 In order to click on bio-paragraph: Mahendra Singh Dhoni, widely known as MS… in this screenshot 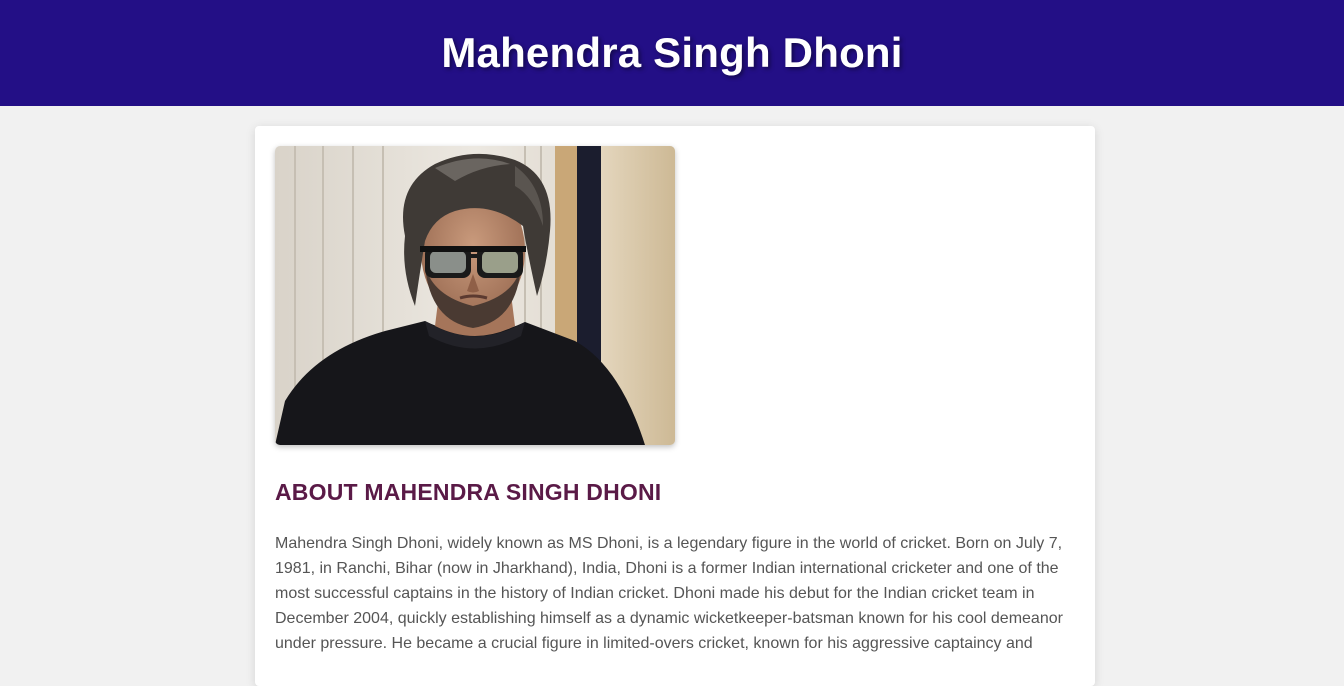, I will do `click(669, 593)`.